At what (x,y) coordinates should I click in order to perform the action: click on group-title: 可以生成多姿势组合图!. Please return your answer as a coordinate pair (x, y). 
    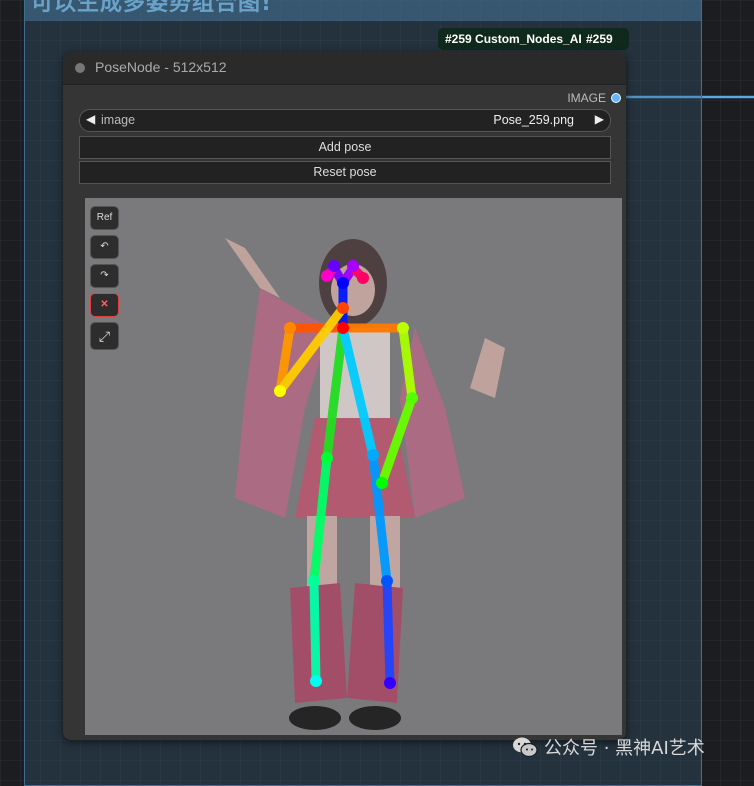
    Looking at the image, I should click on (152, 8).